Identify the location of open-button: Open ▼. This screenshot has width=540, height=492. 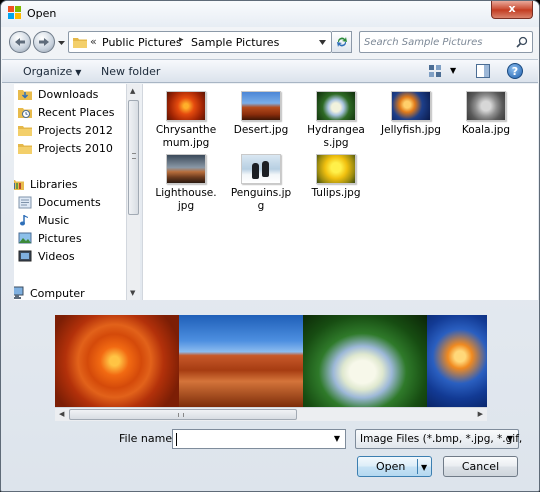
(394, 466).